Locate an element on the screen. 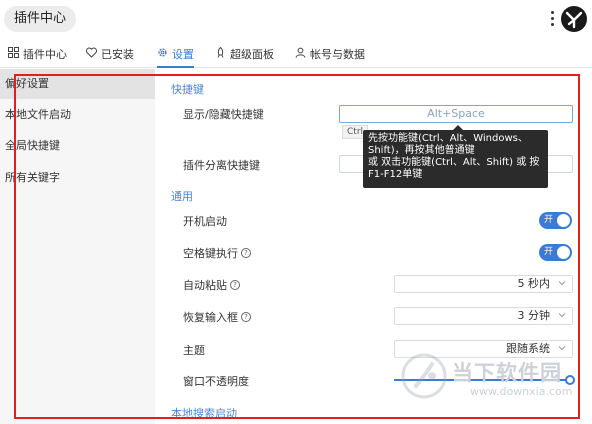  grid-icon is located at coordinates (13, 52).